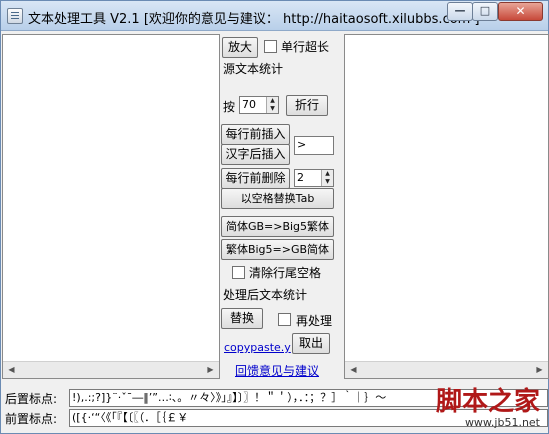 This screenshot has width=549, height=434. Describe the element at coordinates (307, 105) in the screenshot. I see `wrap-button: 折行` at that location.